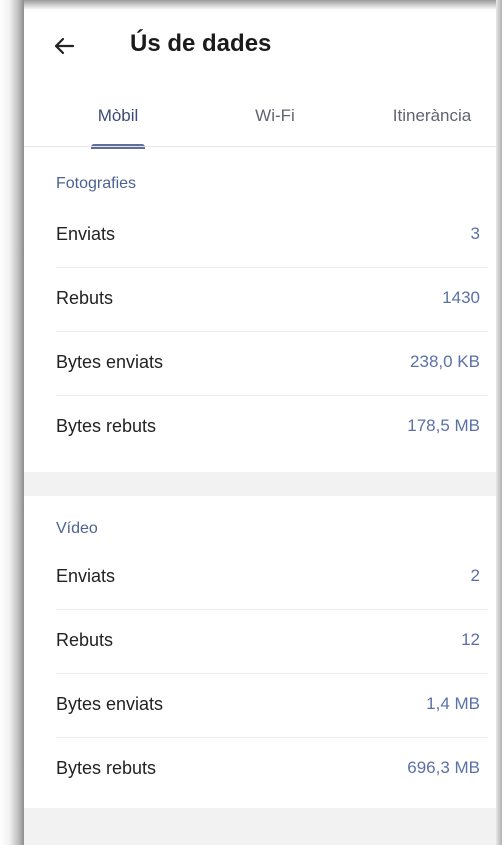 This screenshot has width=502, height=845. What do you see at coordinates (443, 767) in the screenshot?
I see `row-value: 696,3 MB` at bounding box center [443, 767].